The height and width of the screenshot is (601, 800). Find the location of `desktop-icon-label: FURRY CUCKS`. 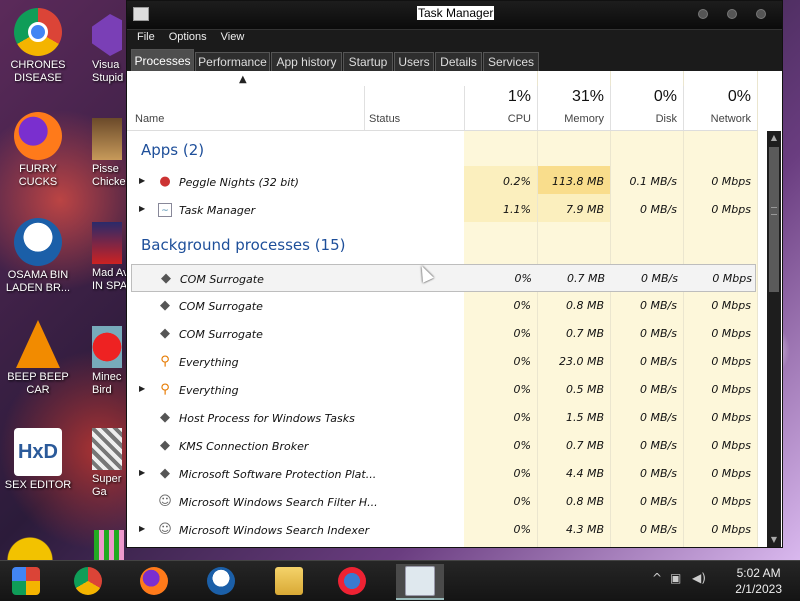

desktop-icon-label: FURRY CUCKS is located at coordinates (38, 175).